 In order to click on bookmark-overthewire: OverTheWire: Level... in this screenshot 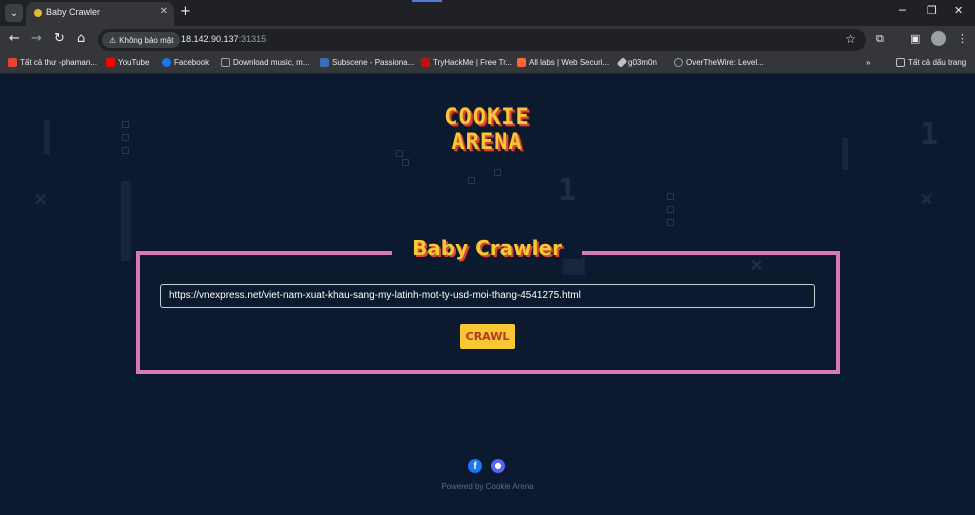, I will do `click(719, 62)`.